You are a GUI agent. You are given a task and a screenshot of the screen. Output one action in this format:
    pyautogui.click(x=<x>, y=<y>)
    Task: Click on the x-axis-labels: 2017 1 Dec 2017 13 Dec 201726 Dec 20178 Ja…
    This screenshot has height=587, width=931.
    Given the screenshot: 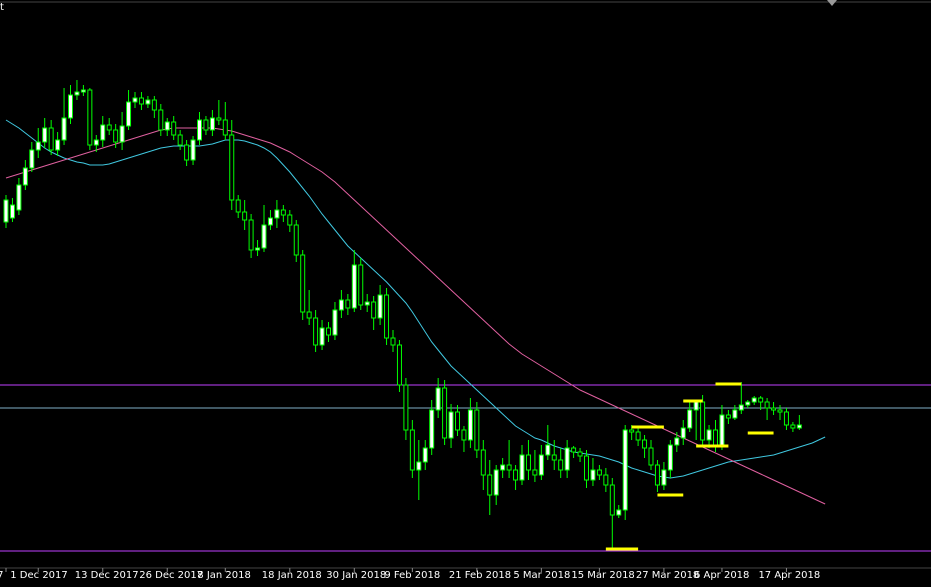 What is the action you would take?
    pyautogui.click(x=410, y=574)
    